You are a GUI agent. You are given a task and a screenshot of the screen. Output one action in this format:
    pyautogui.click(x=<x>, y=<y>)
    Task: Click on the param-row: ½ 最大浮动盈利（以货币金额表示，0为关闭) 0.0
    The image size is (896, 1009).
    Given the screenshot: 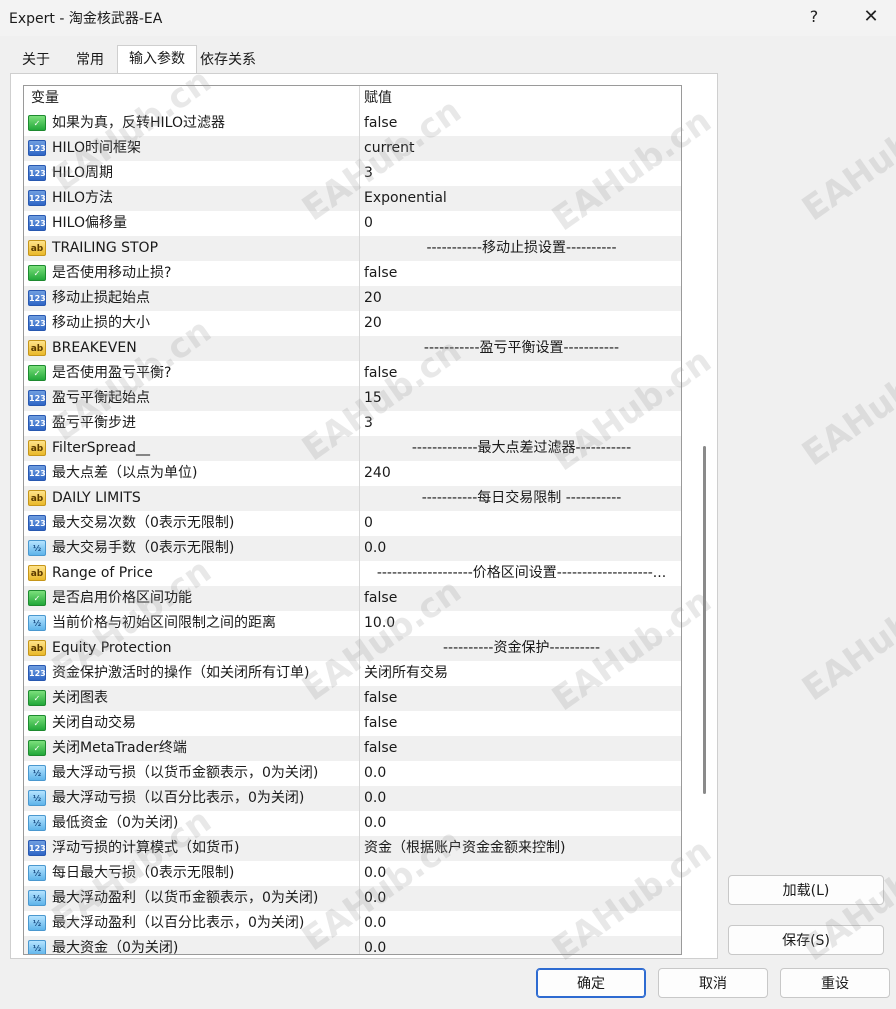 What is the action you would take?
    pyautogui.click(x=352, y=898)
    